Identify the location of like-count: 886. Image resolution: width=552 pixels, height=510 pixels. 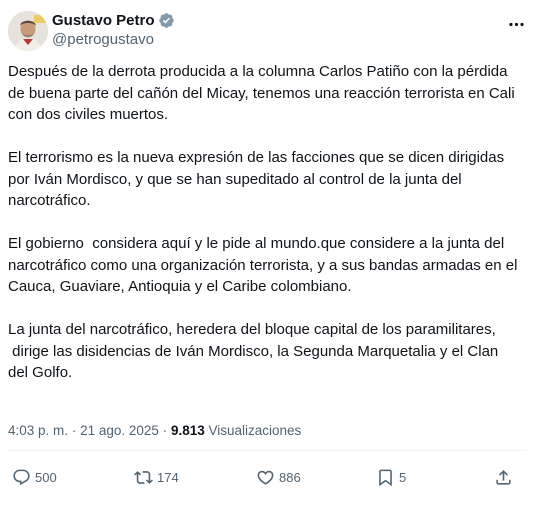
(290, 477).